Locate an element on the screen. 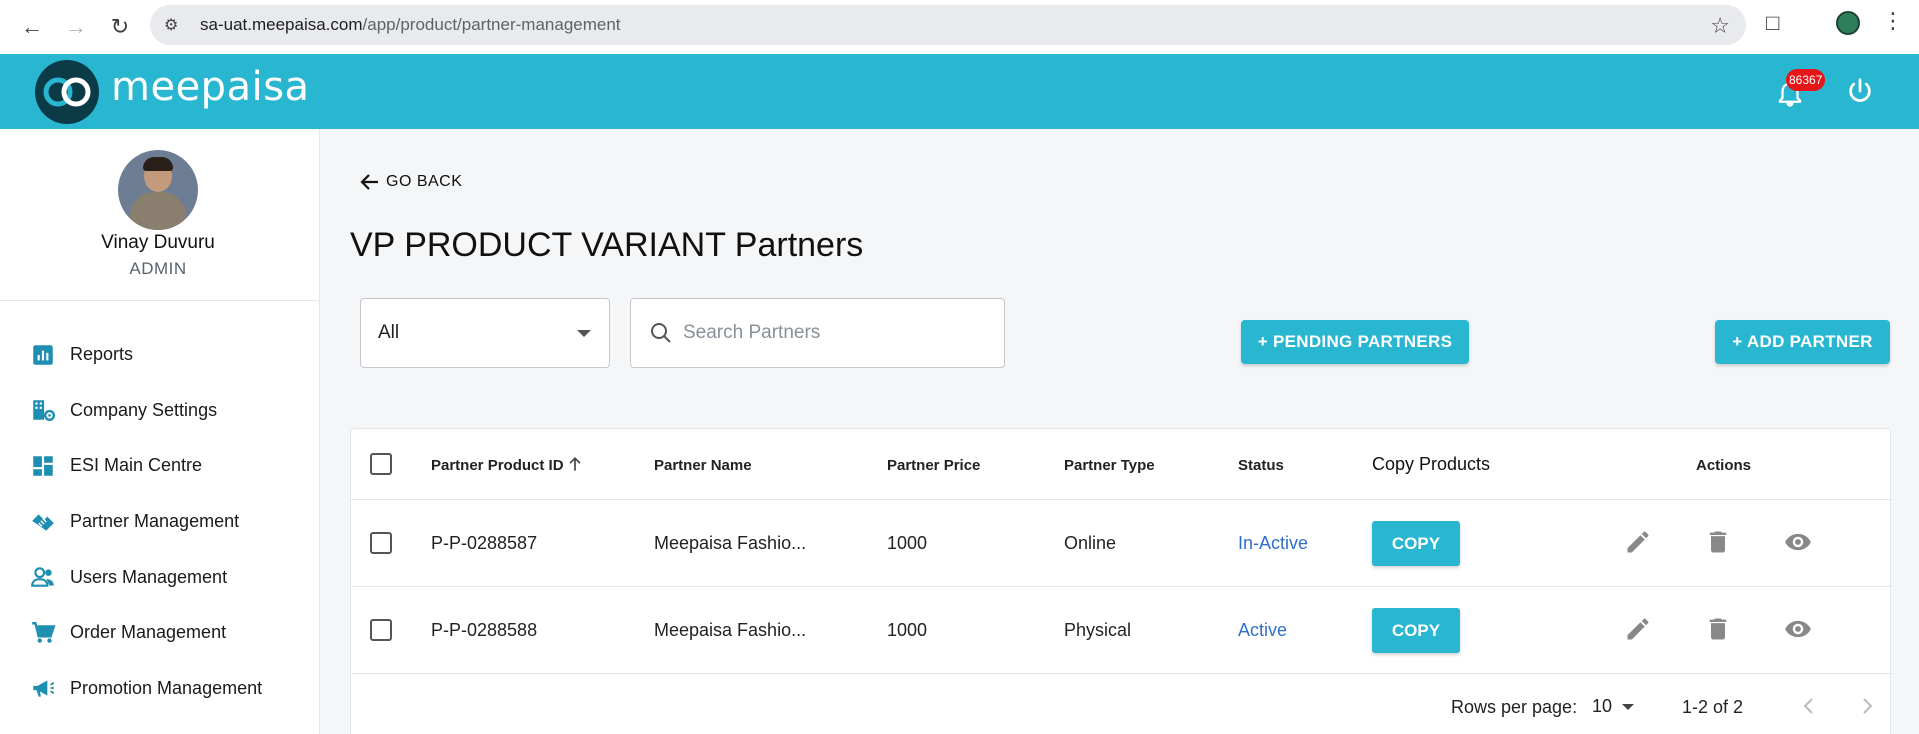 Image resolution: width=1919 pixels, height=734 pixels. user-avatar is located at coordinates (158, 190).